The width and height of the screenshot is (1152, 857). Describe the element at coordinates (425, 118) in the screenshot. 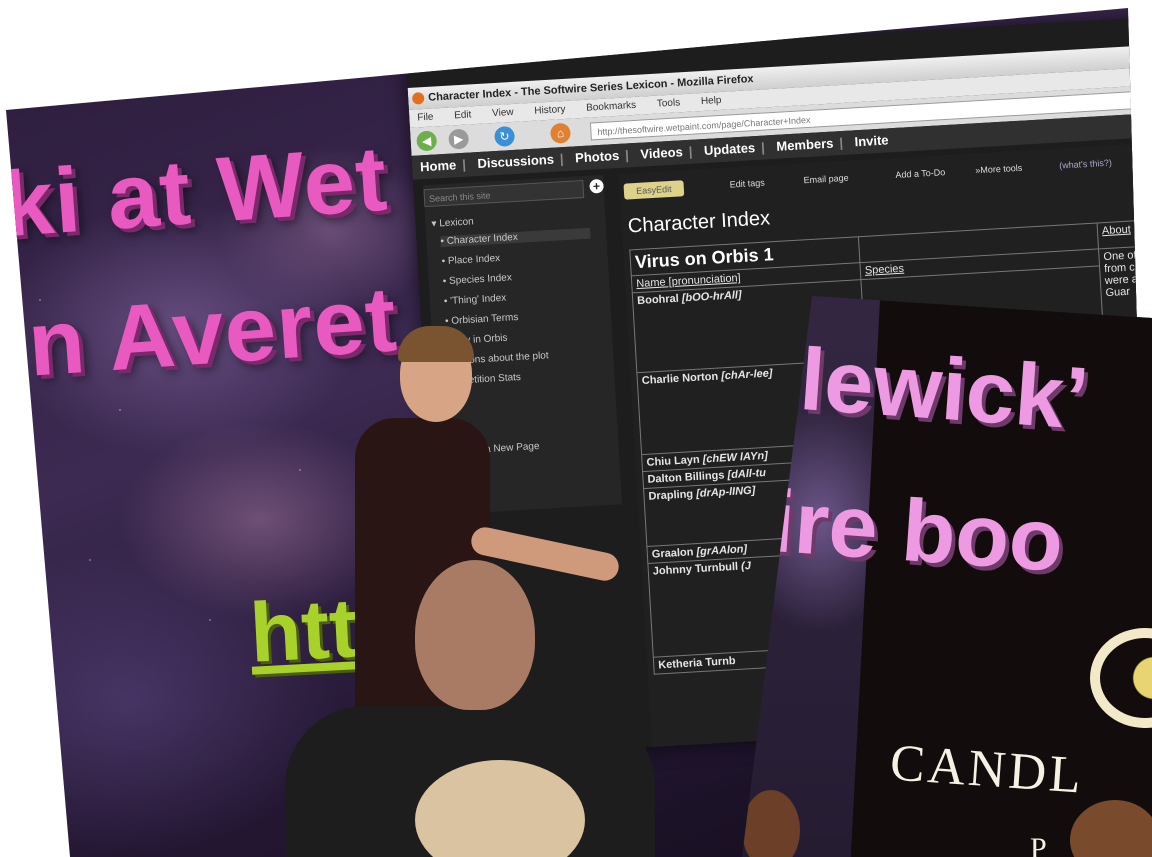

I see `menu-file: File` at that location.